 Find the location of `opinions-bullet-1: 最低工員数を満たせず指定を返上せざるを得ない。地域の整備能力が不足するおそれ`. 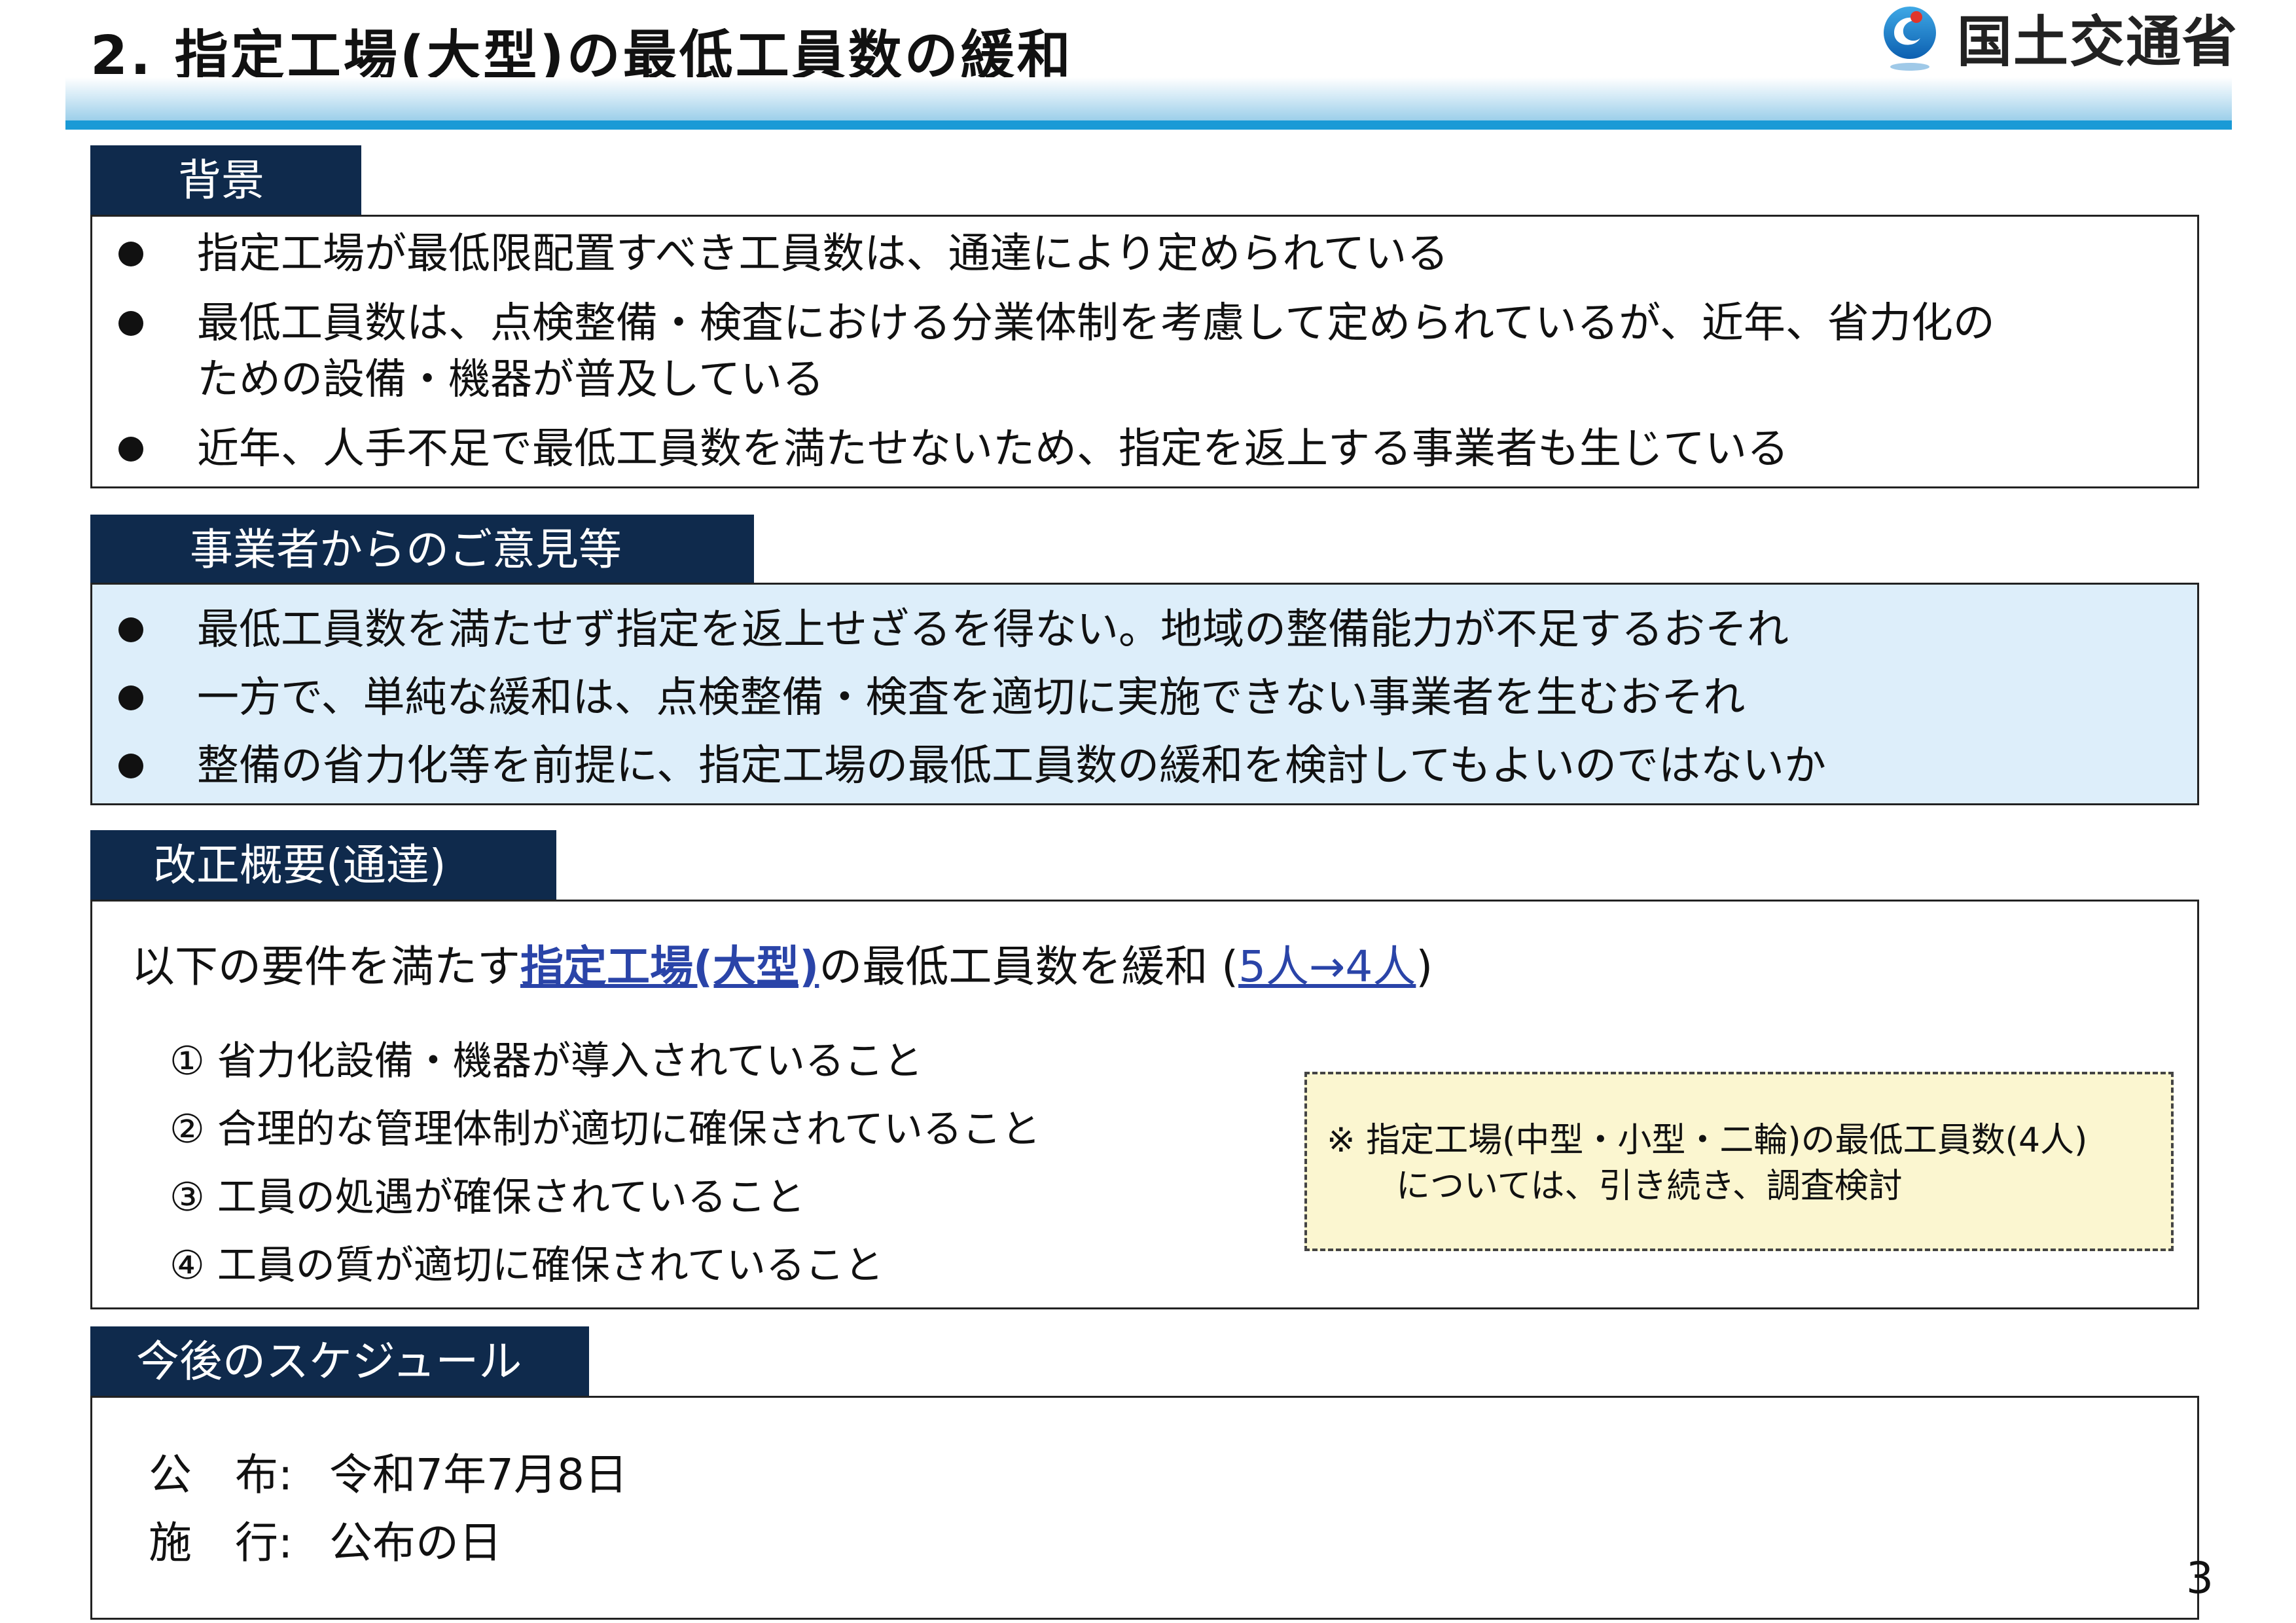

opinions-bullet-1: 最低工員数を満たせず指定を返上せざるを得ない。地域の整備能力が不足するおそれ is located at coordinates (993, 630).